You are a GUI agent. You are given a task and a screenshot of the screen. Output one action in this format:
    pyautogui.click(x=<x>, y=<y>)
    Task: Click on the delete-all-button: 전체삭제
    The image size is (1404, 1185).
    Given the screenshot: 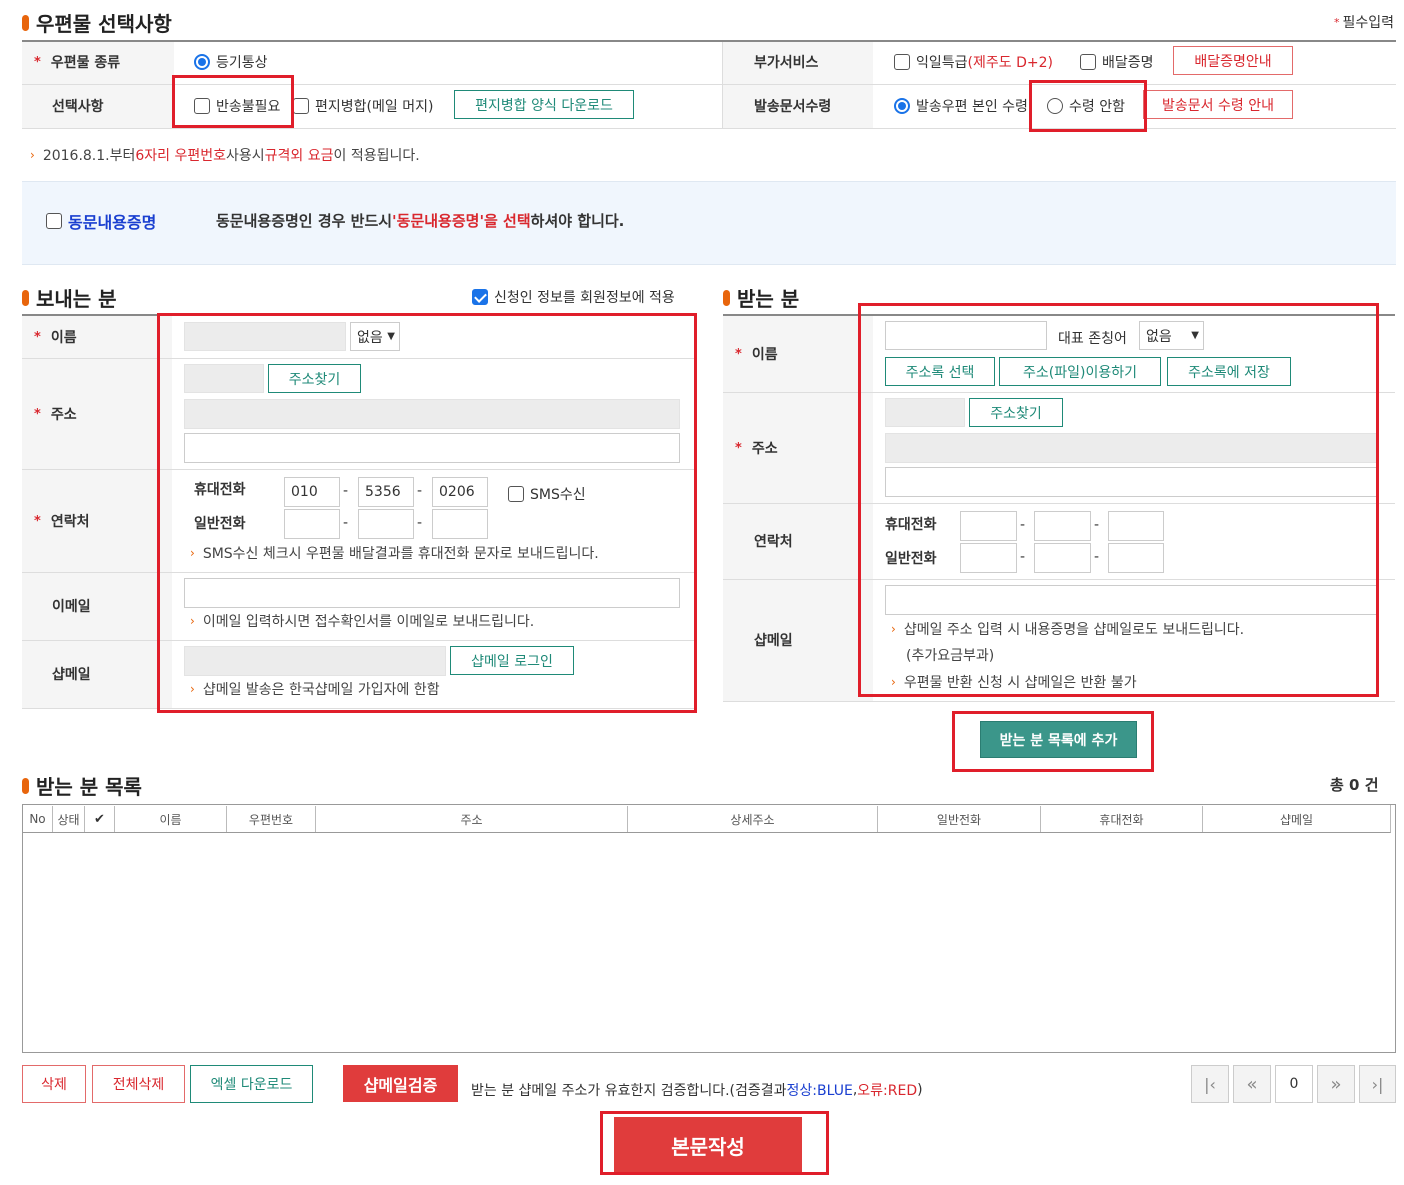 What is the action you would take?
    pyautogui.click(x=138, y=1084)
    